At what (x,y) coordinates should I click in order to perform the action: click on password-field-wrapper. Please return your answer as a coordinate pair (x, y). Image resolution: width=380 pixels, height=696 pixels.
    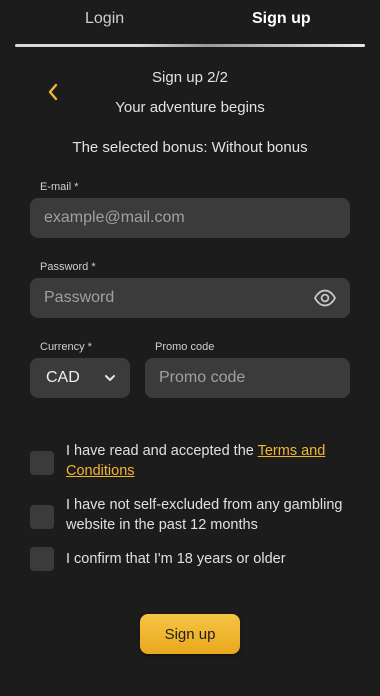
    Looking at the image, I should click on (190, 298).